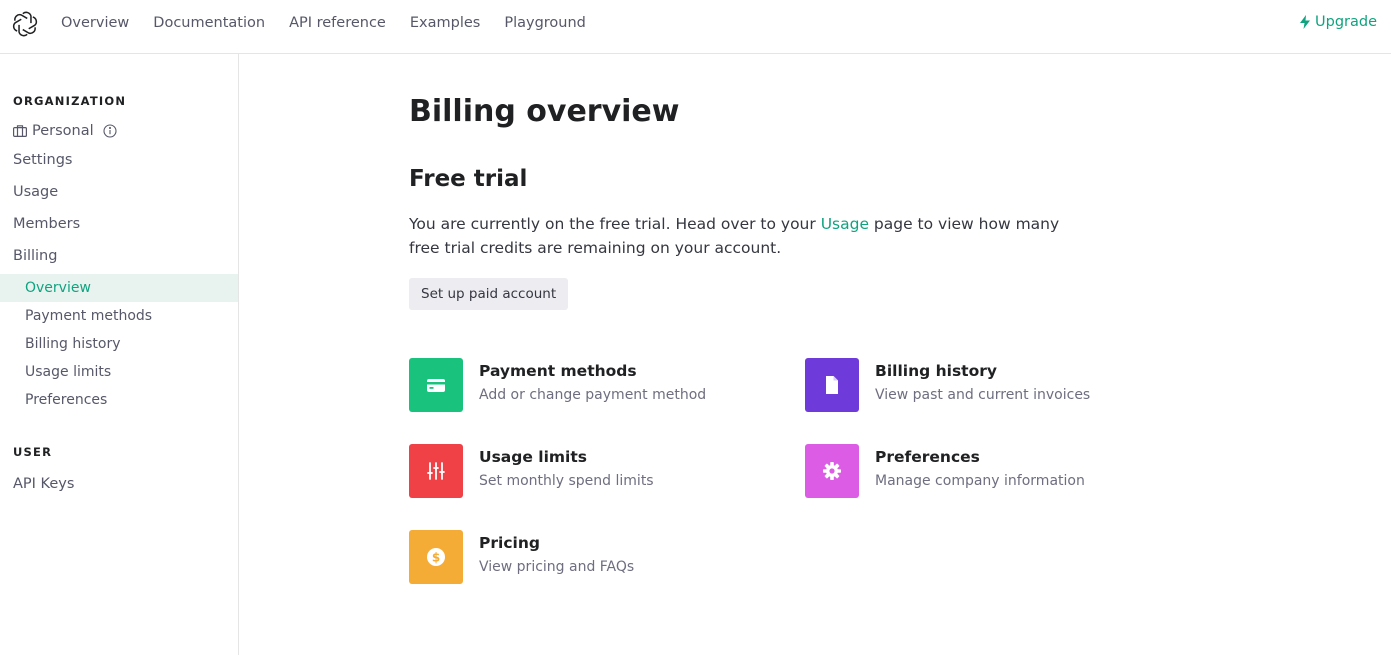 The height and width of the screenshot is (655, 1391). What do you see at coordinates (936, 371) in the screenshot?
I see `card-title: Billing history` at bounding box center [936, 371].